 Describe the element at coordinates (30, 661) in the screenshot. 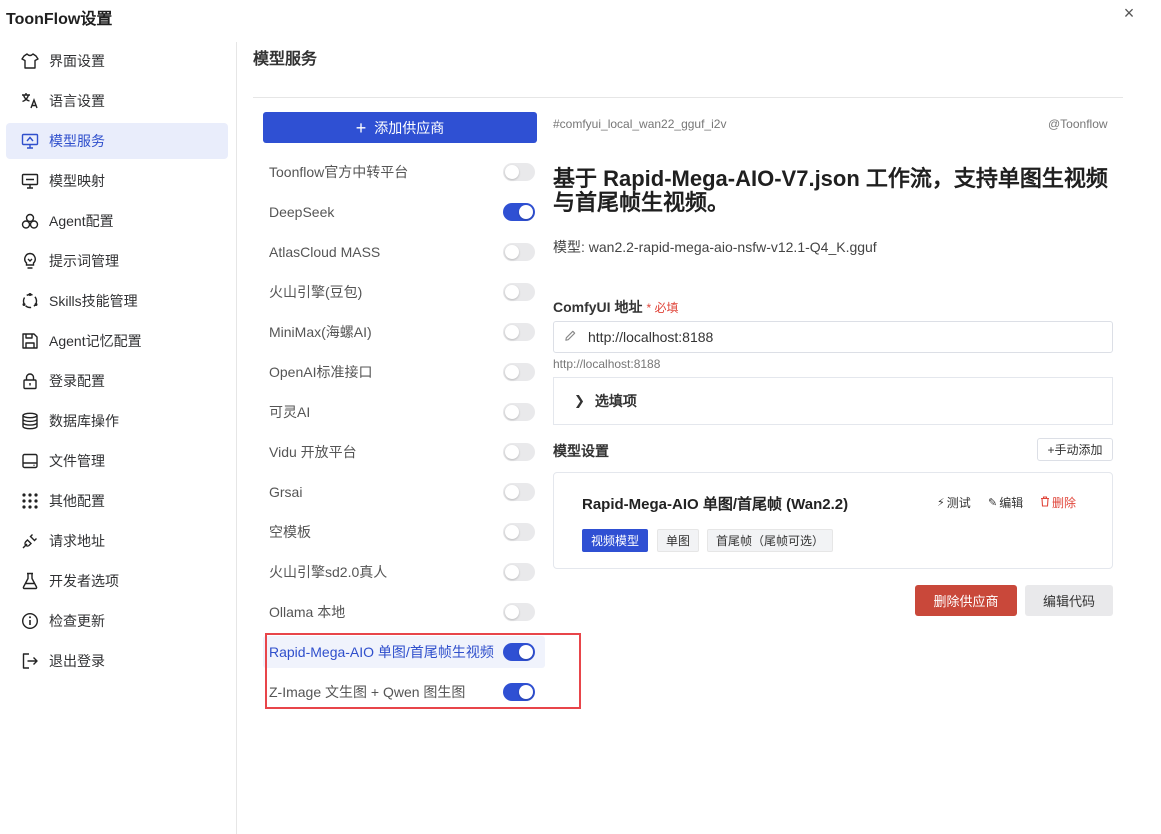

I see `logout-icon` at that location.